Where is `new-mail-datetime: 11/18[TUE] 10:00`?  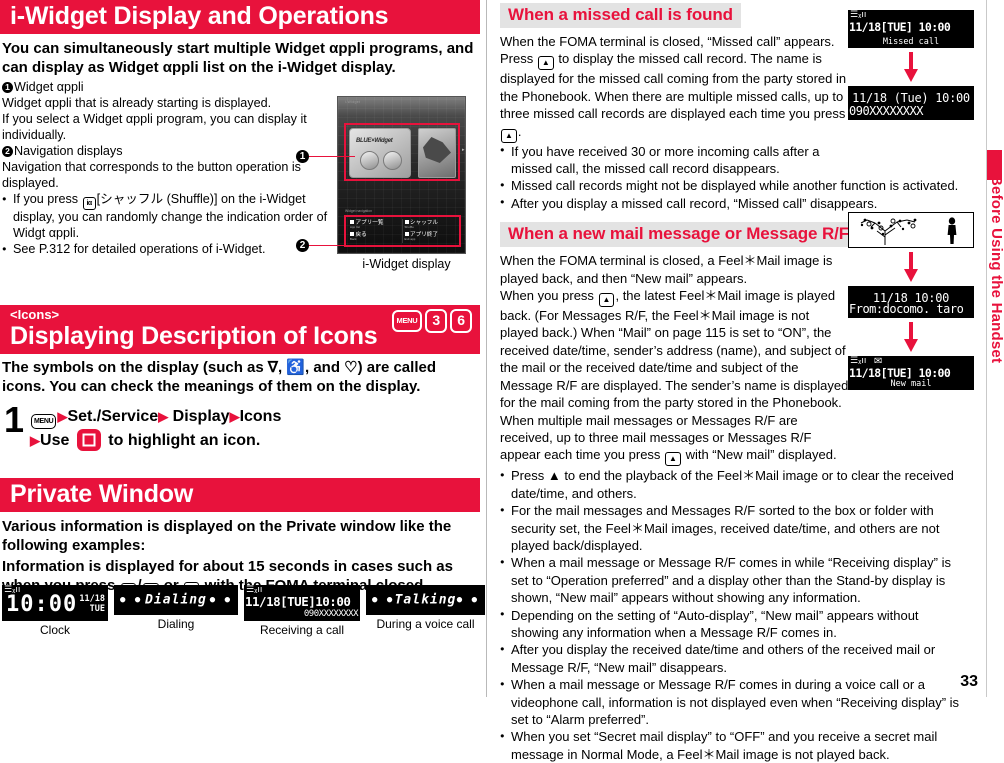 new-mail-datetime: 11/18[TUE] 10:00 is located at coordinates (900, 373).